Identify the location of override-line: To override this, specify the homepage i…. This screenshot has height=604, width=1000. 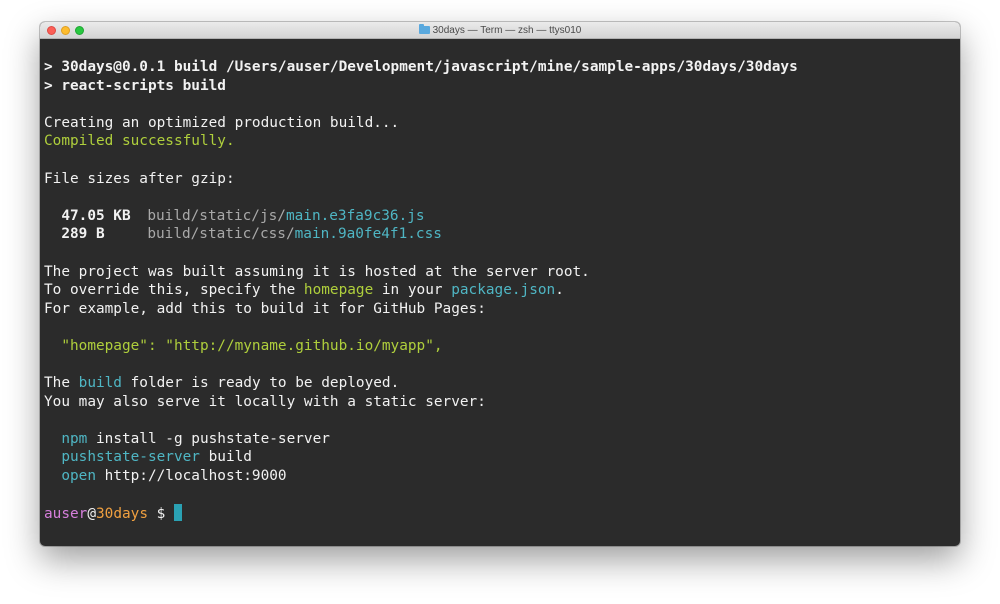
(502, 290).